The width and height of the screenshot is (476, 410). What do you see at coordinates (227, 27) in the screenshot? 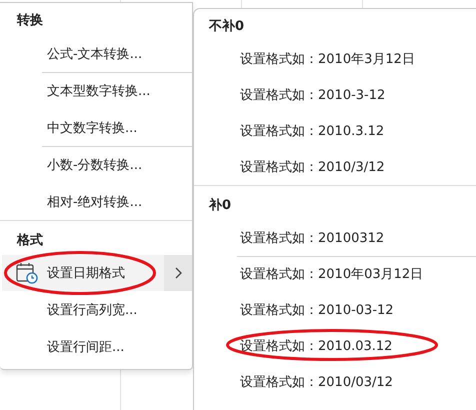
I see `section-heading: 不补0` at bounding box center [227, 27].